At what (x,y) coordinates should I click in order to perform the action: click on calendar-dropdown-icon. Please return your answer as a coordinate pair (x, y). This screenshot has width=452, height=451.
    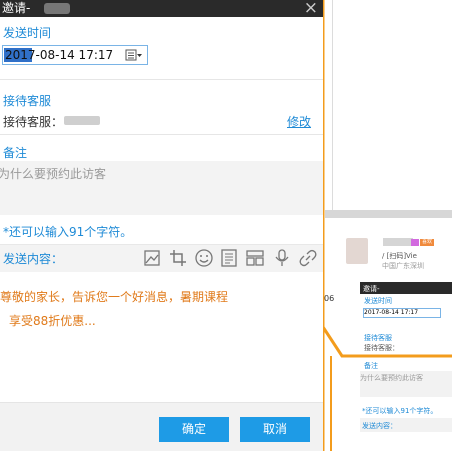
    Looking at the image, I should click on (134, 55).